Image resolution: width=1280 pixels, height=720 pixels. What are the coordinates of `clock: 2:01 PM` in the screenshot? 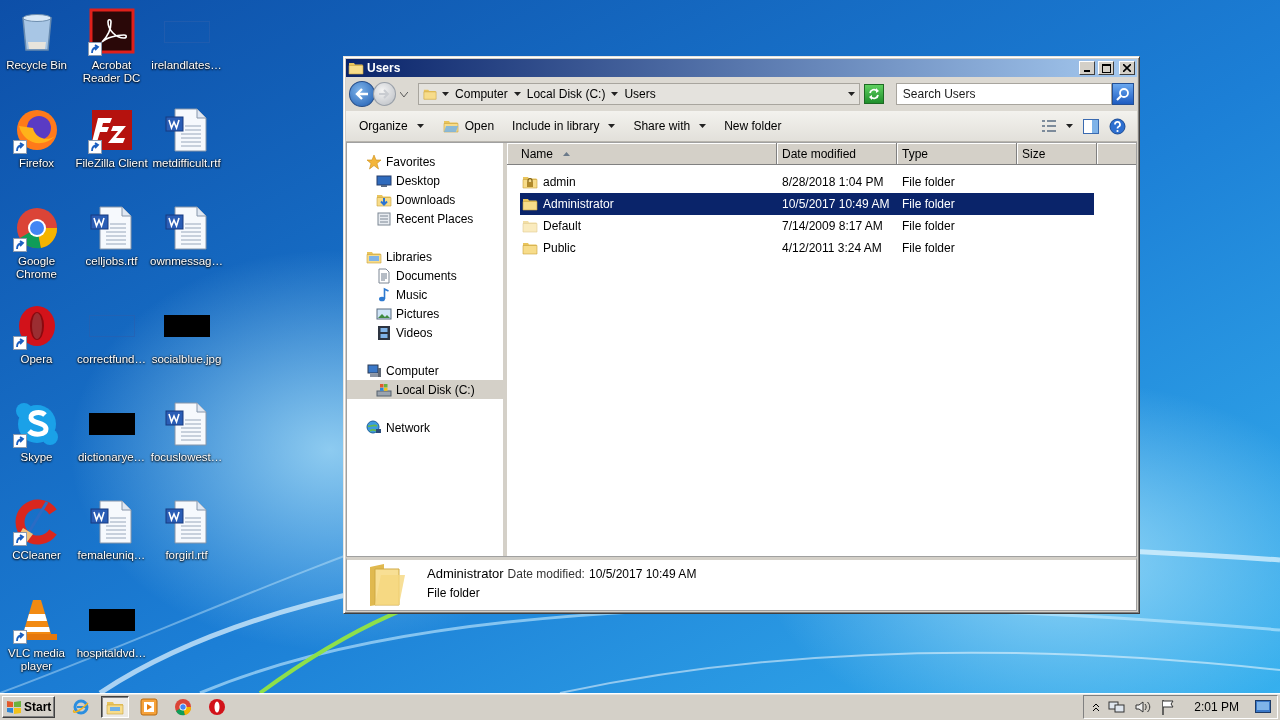 It's located at (1216, 707).